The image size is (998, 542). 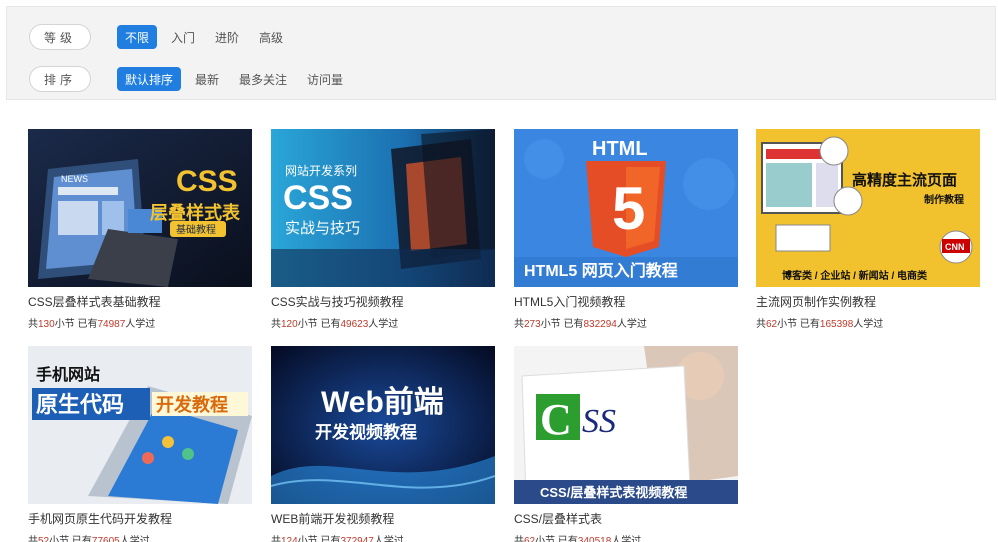 What do you see at coordinates (383, 301) in the screenshot?
I see `course-title: CSS实战与技巧视频教程` at bounding box center [383, 301].